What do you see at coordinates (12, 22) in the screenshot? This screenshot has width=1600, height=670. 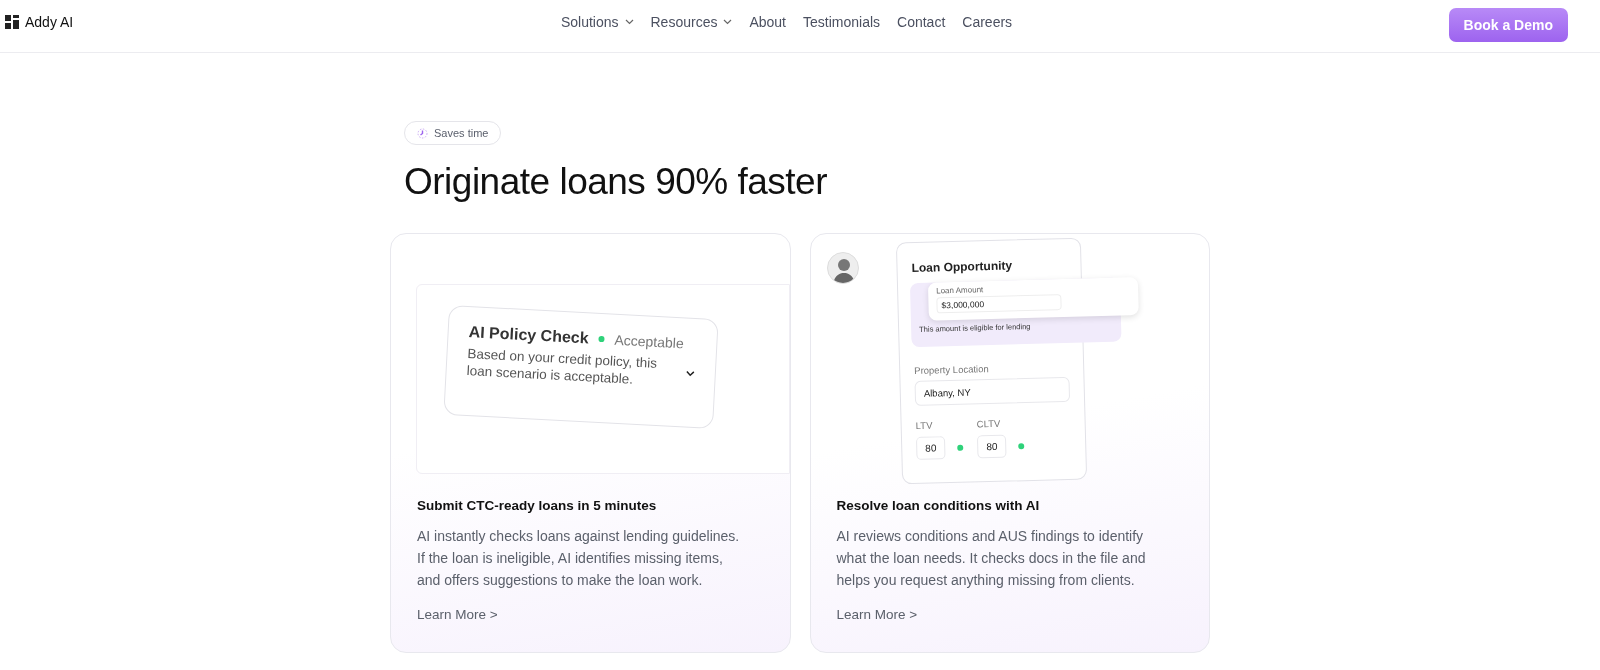 I see `logo-icon` at bounding box center [12, 22].